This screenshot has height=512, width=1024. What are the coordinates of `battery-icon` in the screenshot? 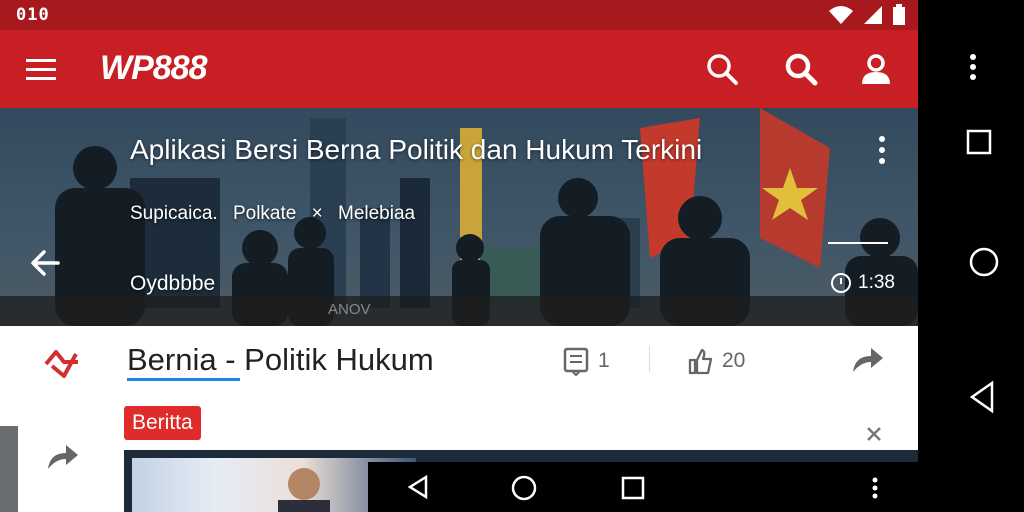 It's located at (899, 14).